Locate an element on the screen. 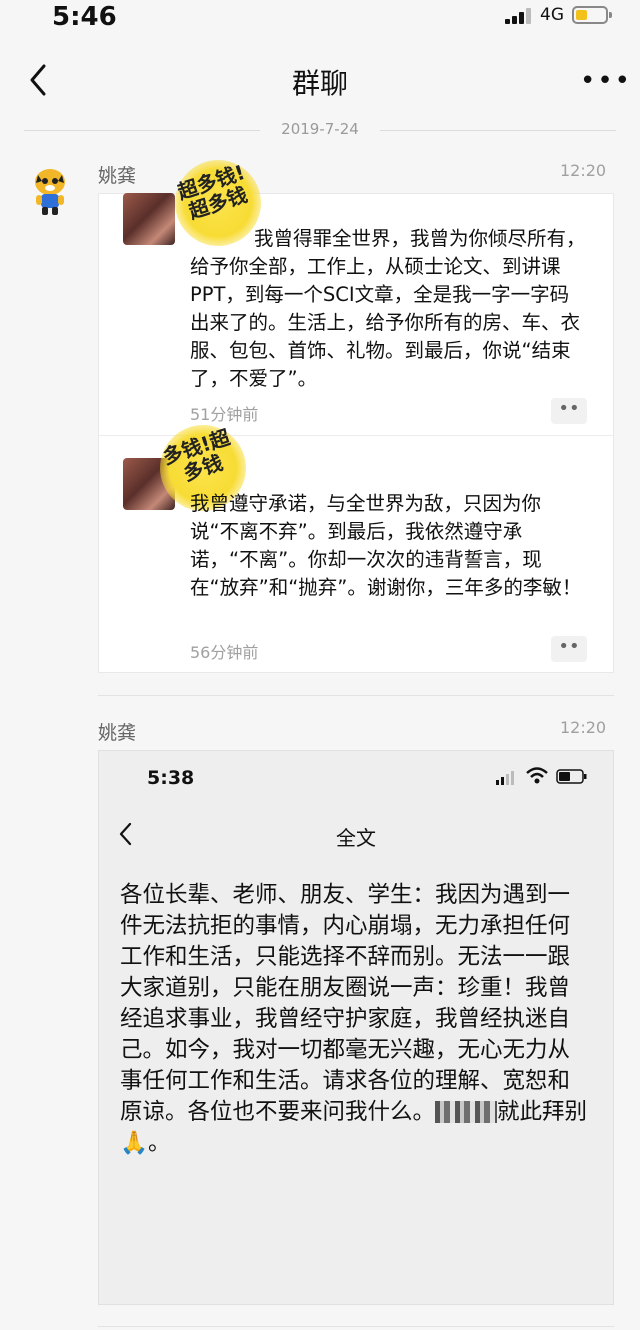 This screenshot has height=1330, width=640. date-separator: 2019-7-24 is located at coordinates (320, 129).